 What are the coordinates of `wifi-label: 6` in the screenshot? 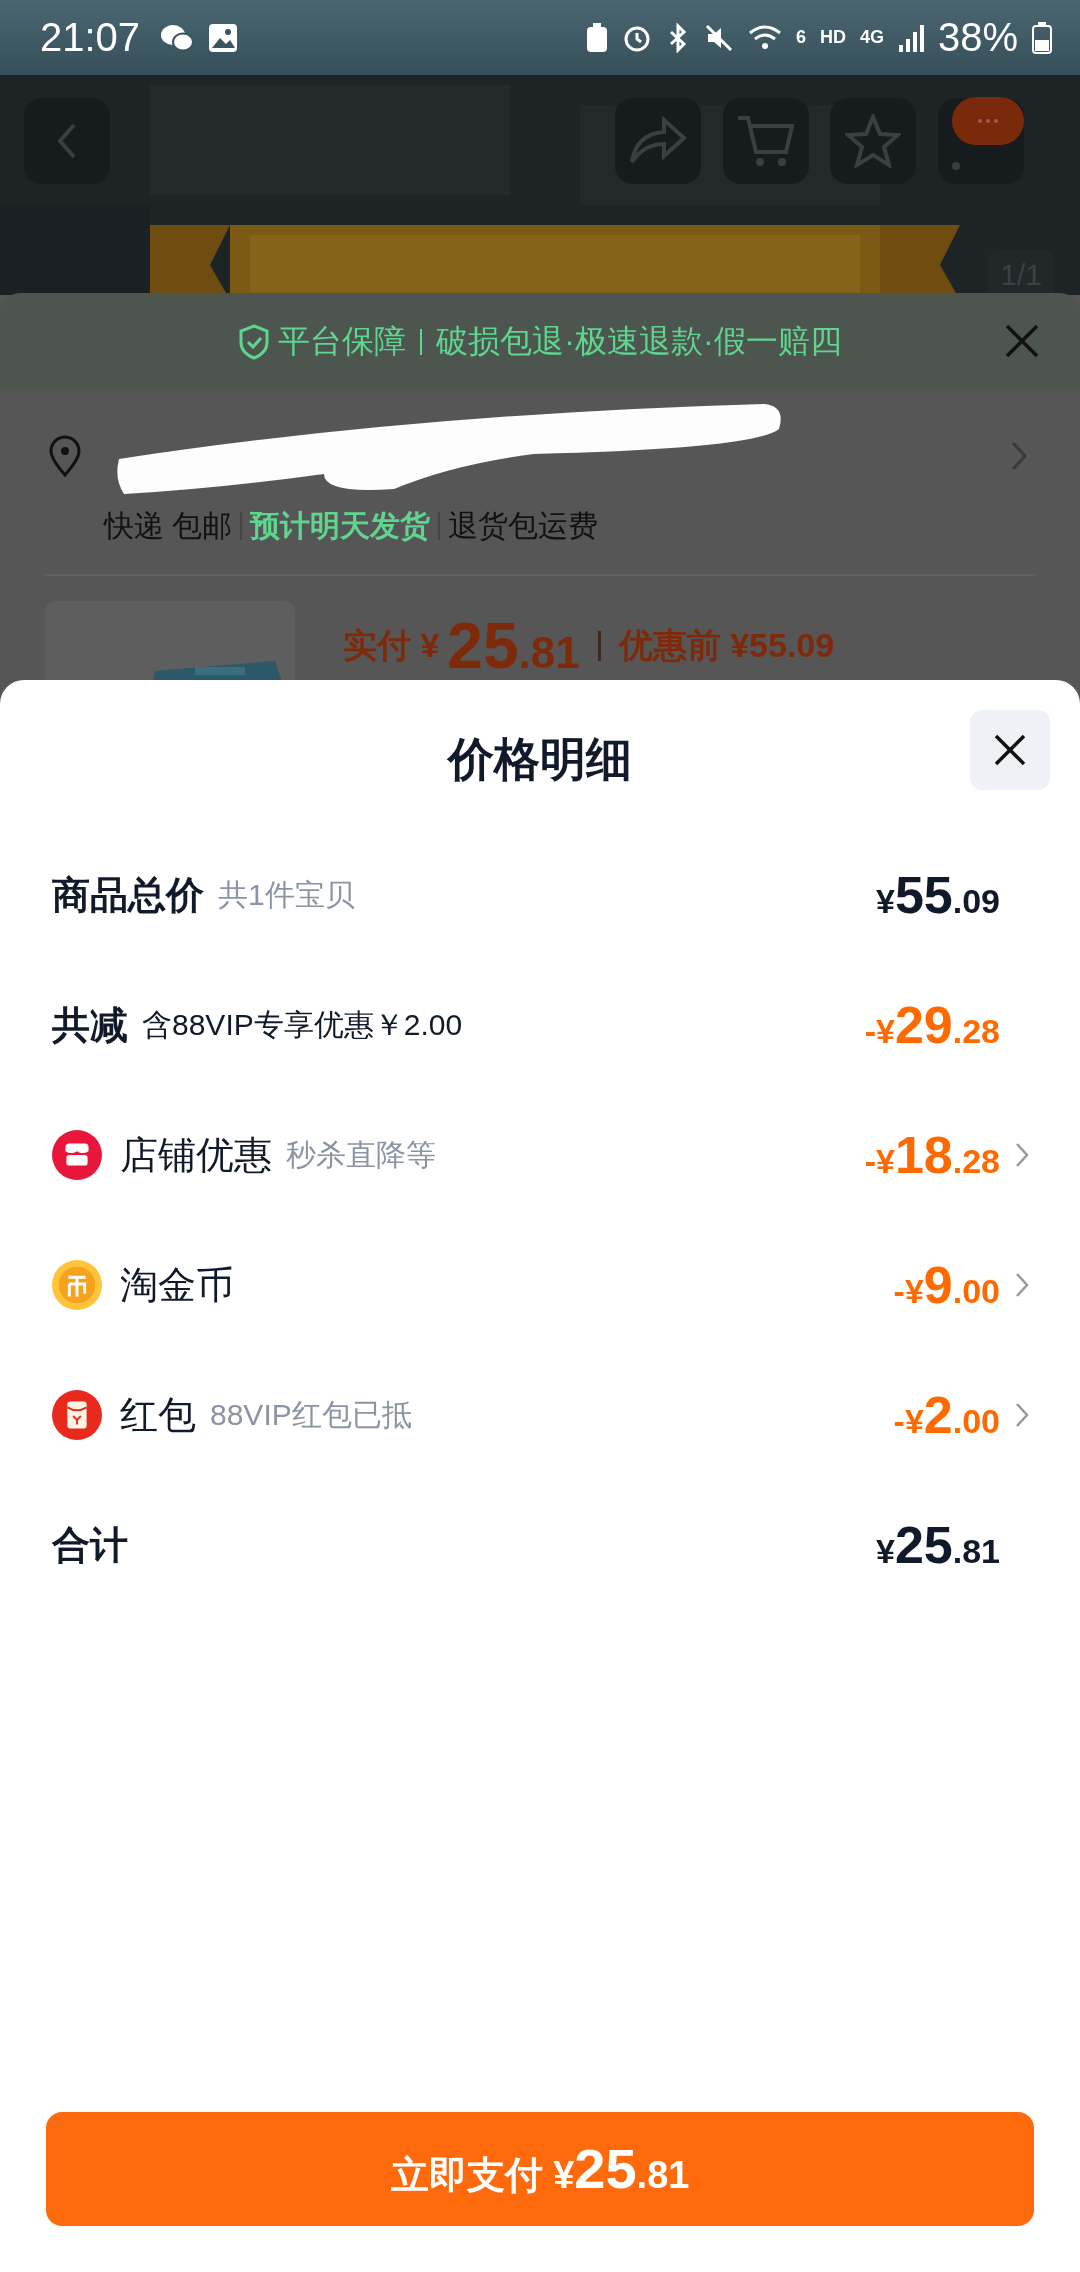 It's located at (800, 37).